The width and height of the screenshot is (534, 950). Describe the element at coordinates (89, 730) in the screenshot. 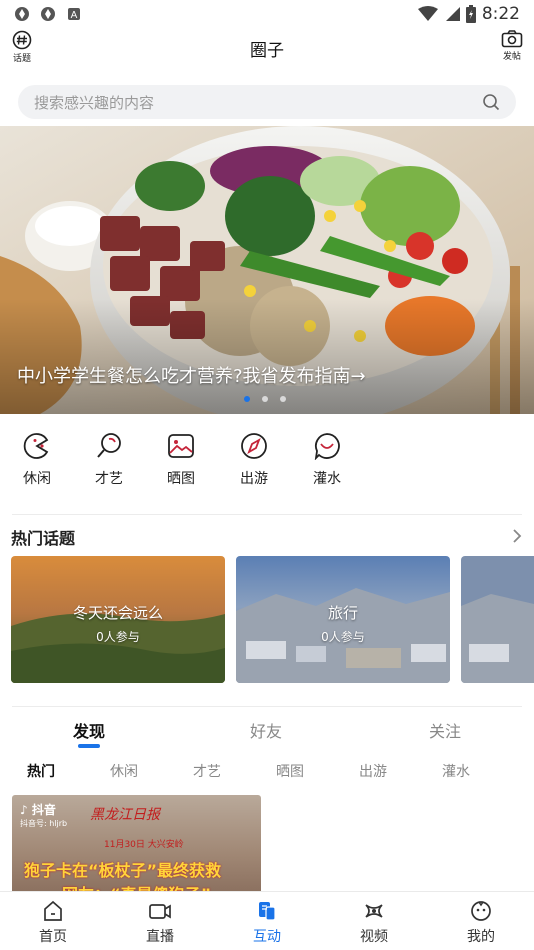

I see `tab-discover: 发现` at that location.